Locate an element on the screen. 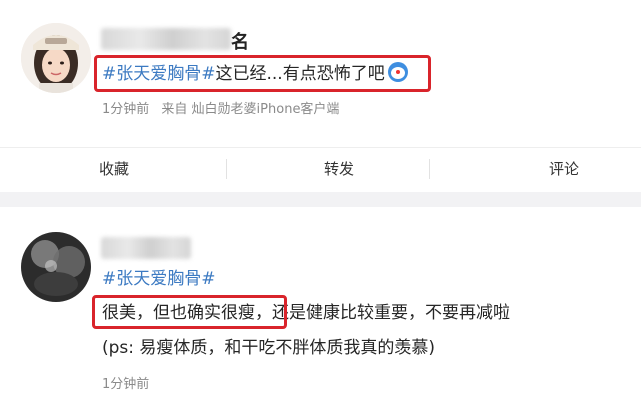 This screenshot has width=641, height=404. comment-hashtag: #张天爱胸骨# is located at coordinates (159, 279).